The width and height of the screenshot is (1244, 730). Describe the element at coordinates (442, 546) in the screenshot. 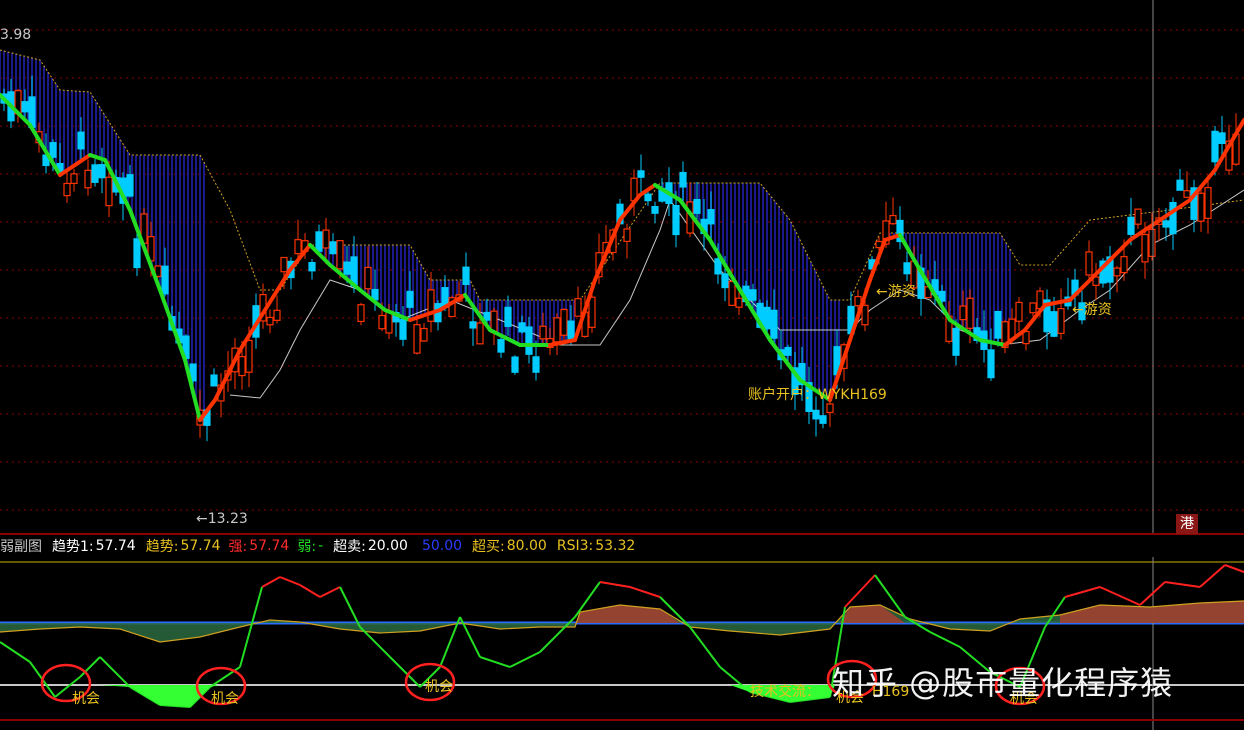

I see `legend-mid-value: 50.00` at that location.